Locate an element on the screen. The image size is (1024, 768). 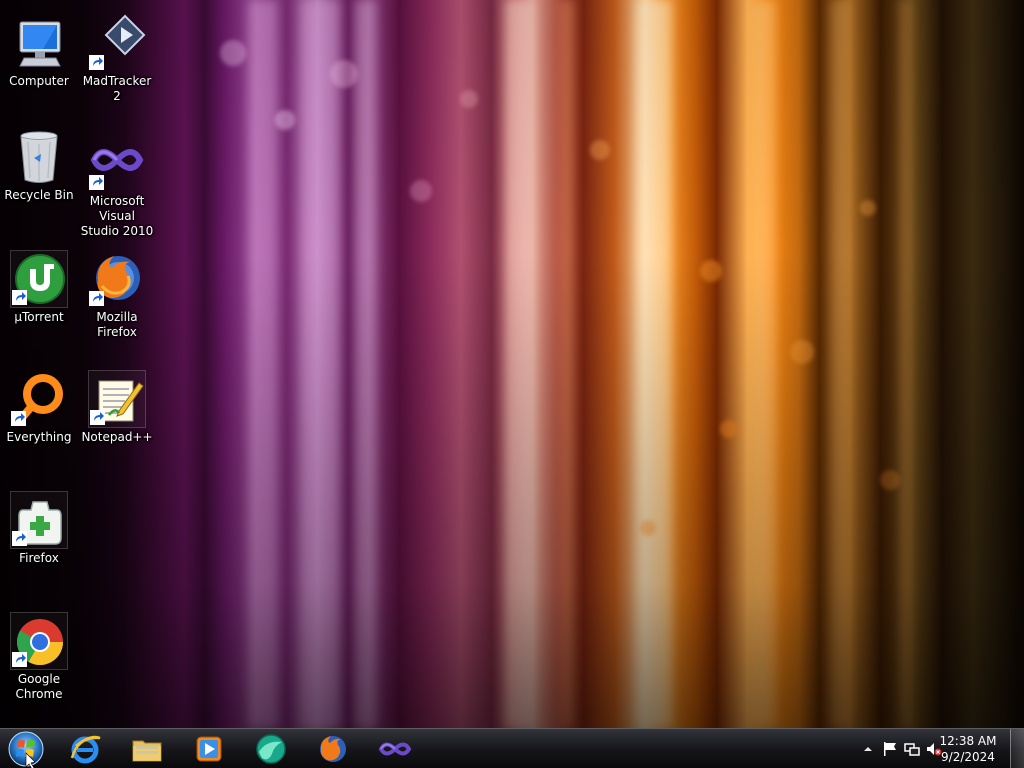
clock-date: 9/2/2024 is located at coordinates (968, 757).